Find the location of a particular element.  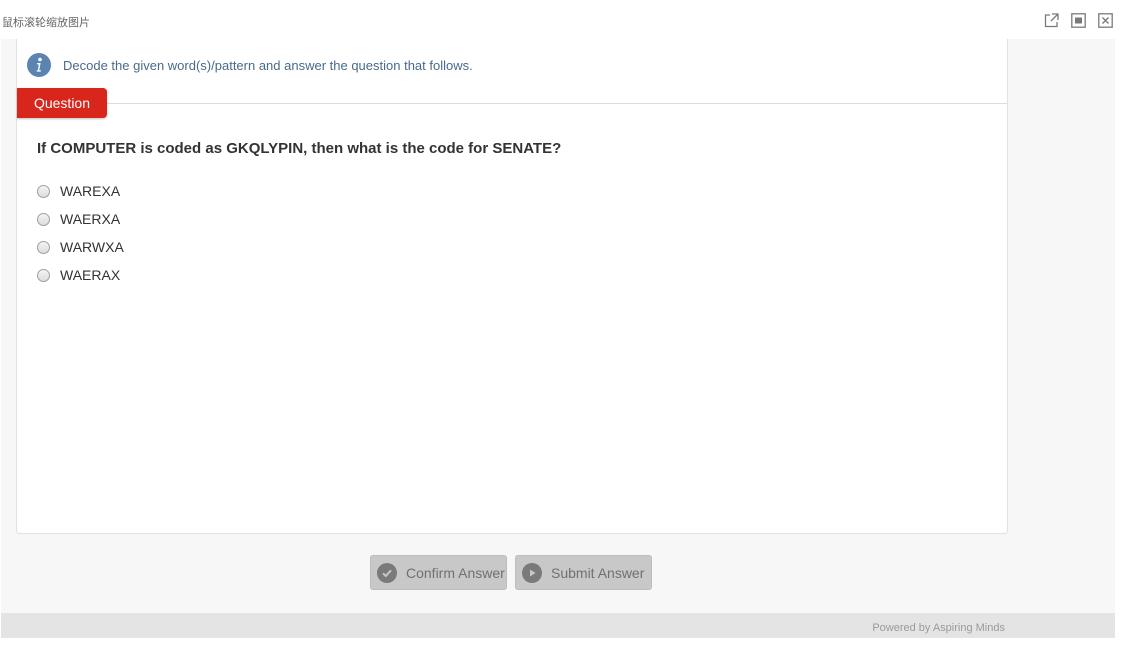

option-label: WAERXA is located at coordinates (90, 219).